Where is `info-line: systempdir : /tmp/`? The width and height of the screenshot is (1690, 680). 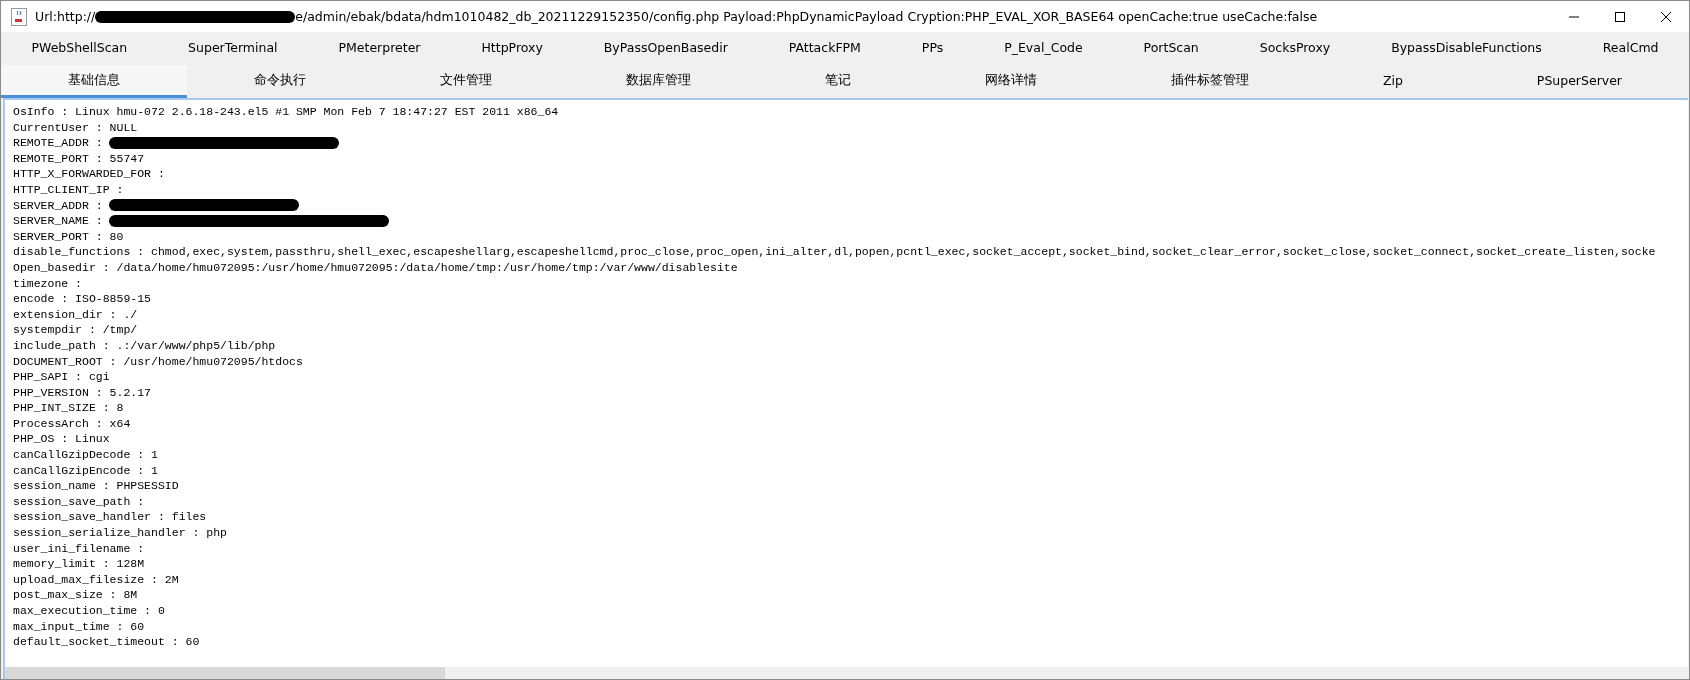
info-line: systempdir : /tmp/ is located at coordinates (75, 330).